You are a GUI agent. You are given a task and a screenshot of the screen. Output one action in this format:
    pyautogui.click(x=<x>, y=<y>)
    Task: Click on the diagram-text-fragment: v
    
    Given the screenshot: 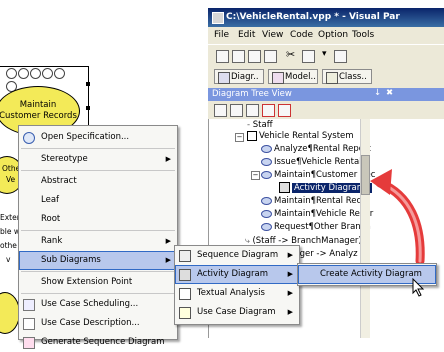 What is the action you would take?
    pyautogui.click(x=8, y=259)
    